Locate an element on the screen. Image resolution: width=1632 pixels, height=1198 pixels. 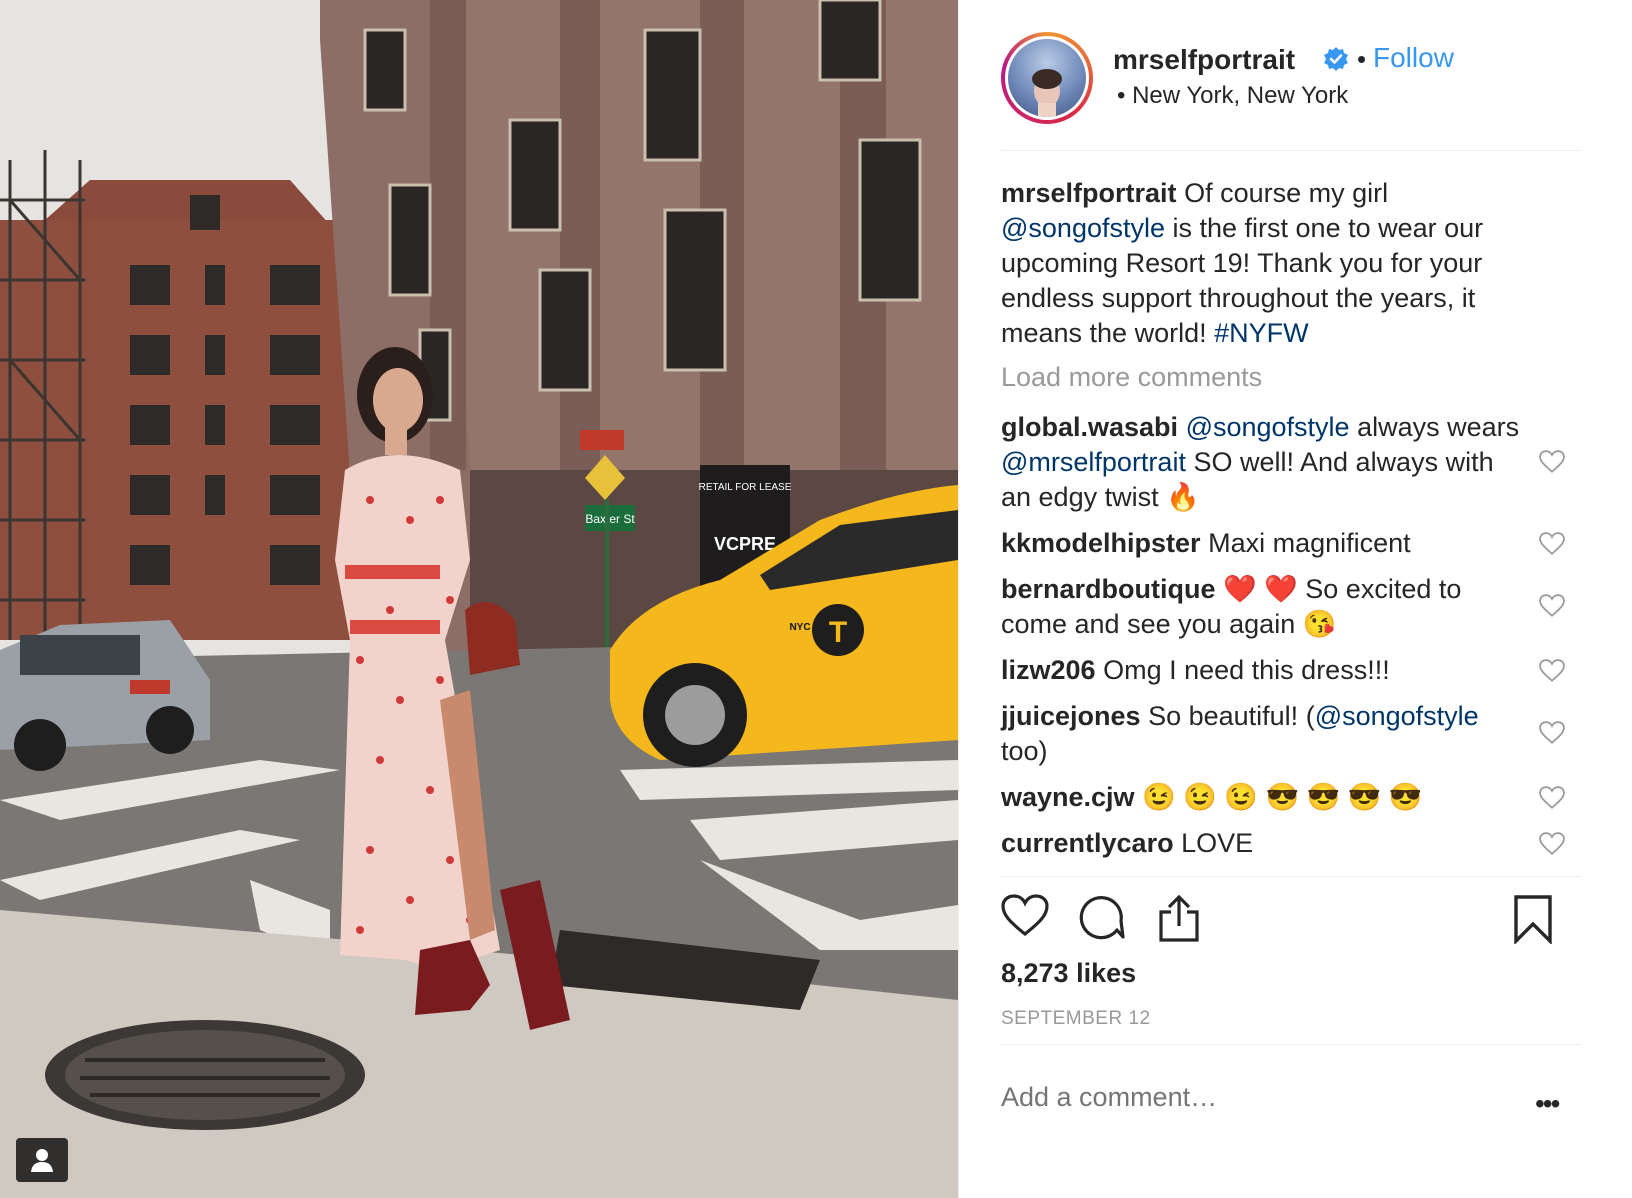
comment-text: So beautiful! ( is located at coordinates (1231, 716).